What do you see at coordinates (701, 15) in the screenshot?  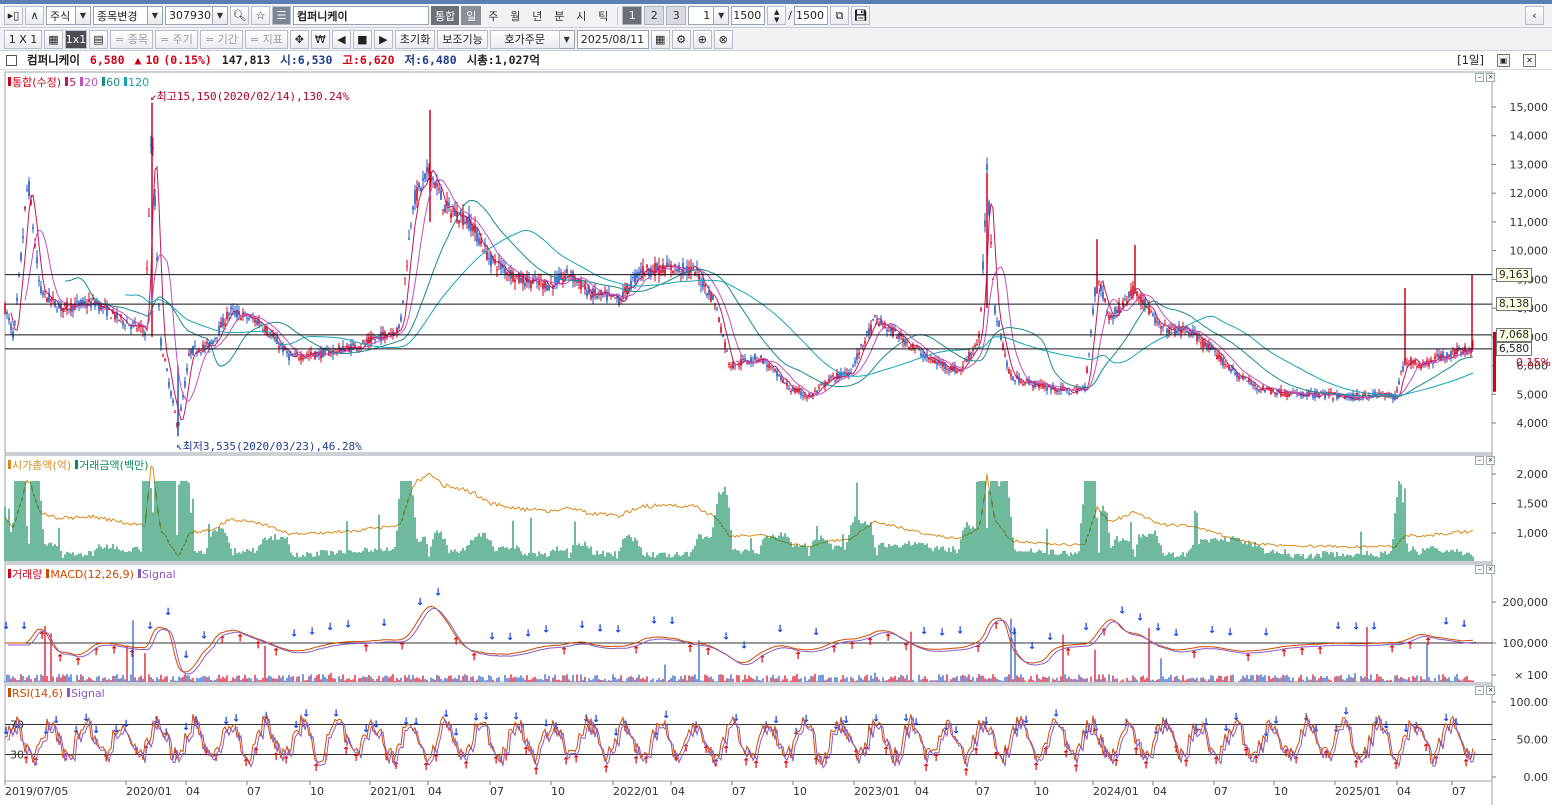 I see `period-input: 1` at bounding box center [701, 15].